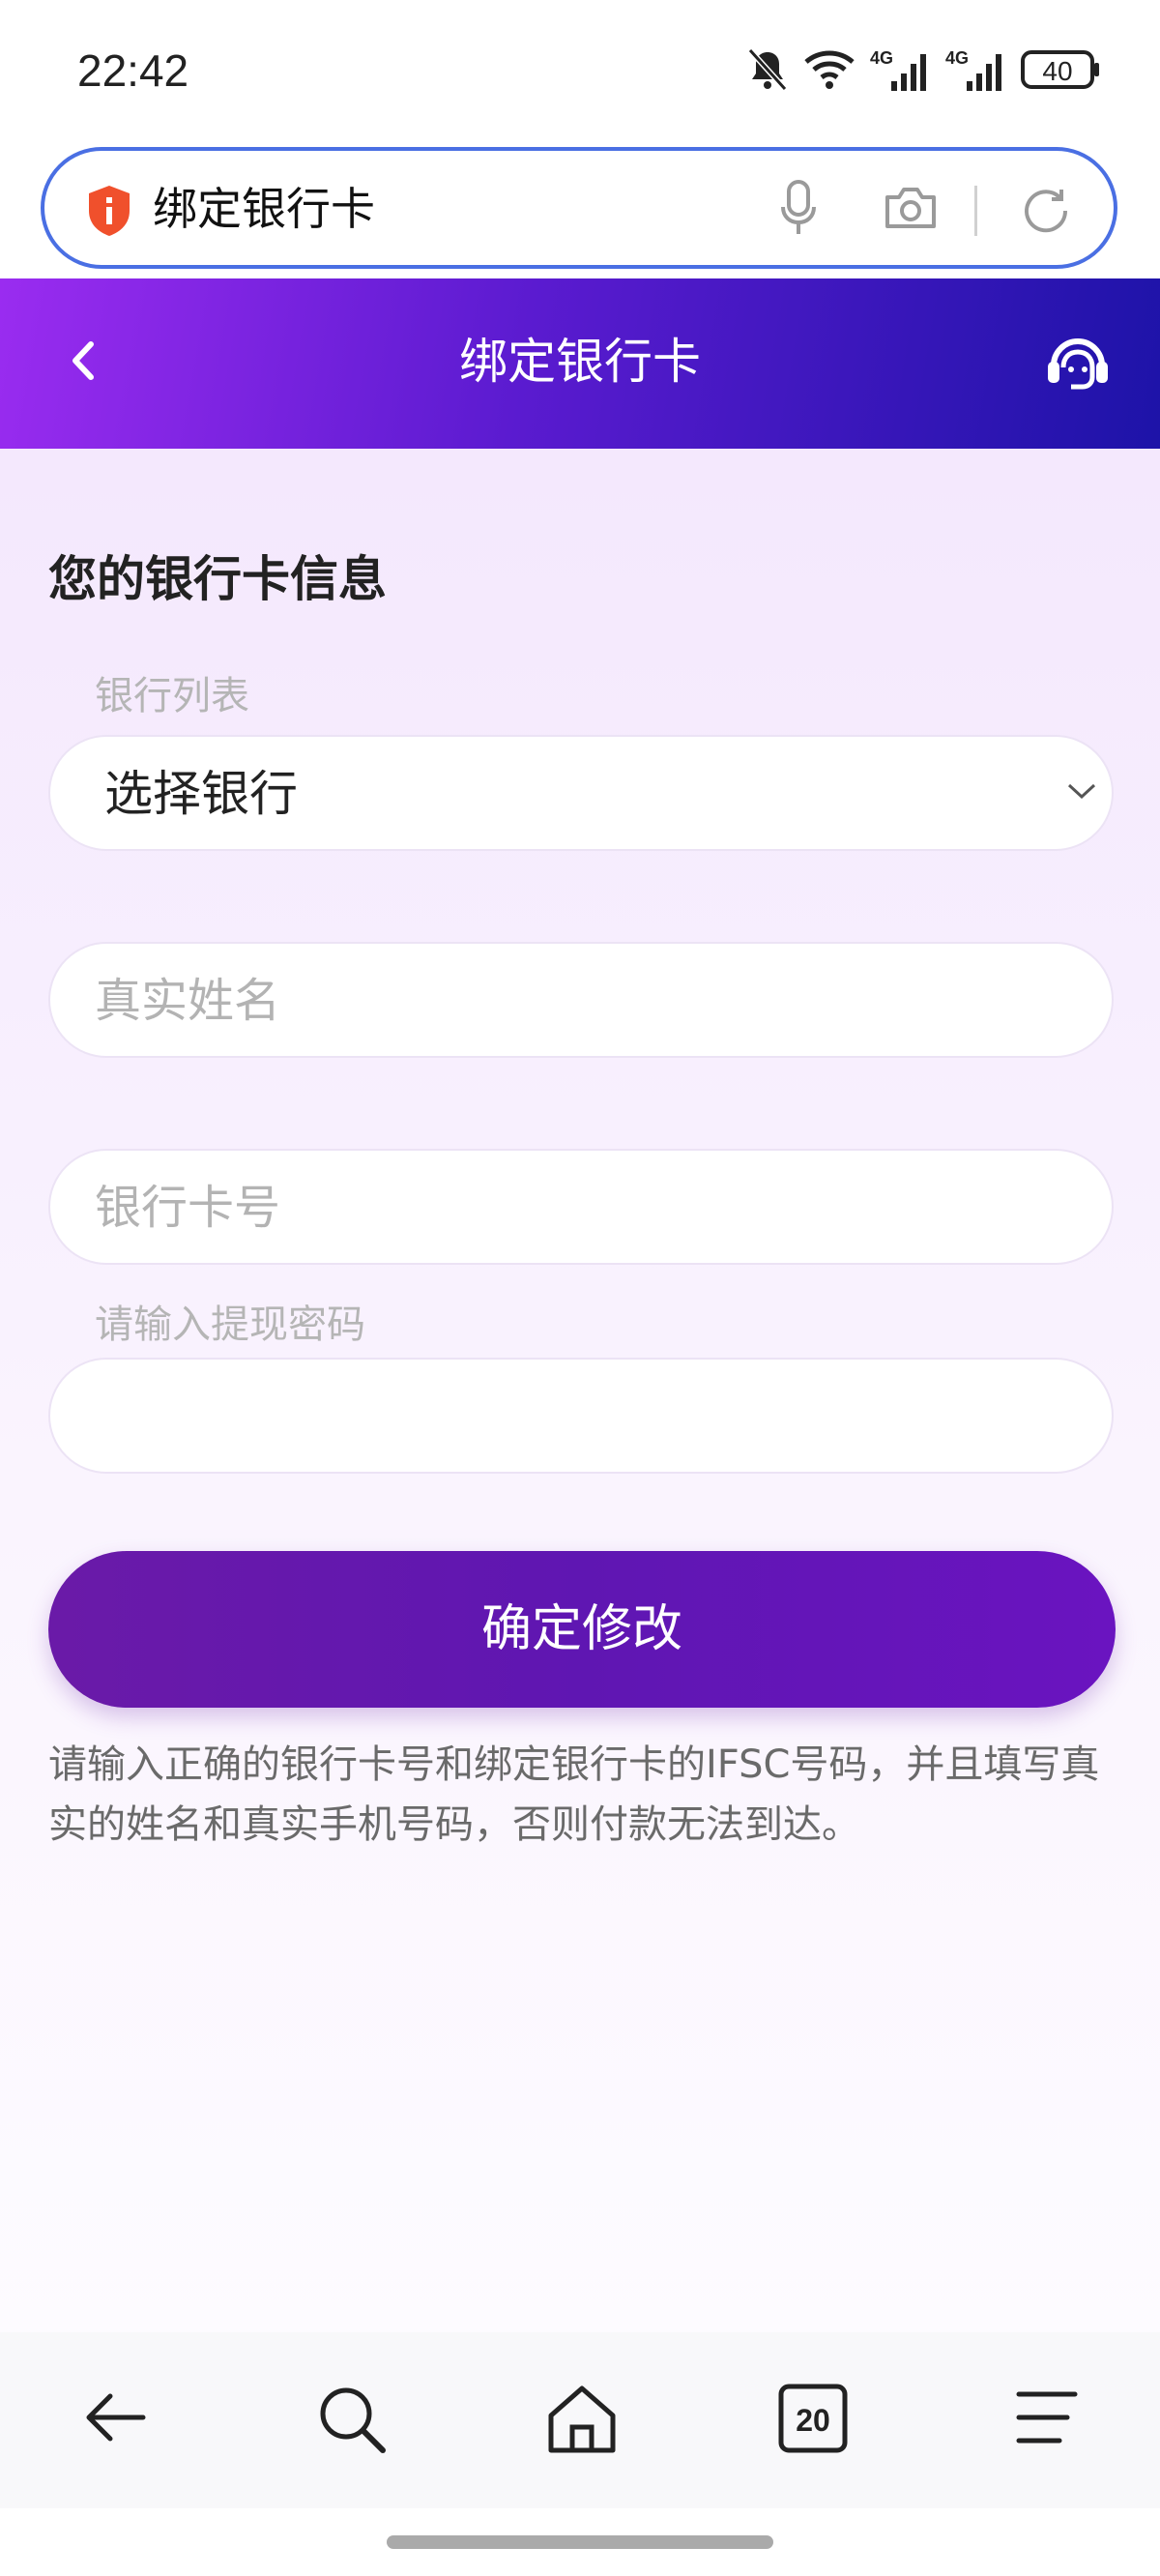 The height and width of the screenshot is (2576, 1160). Describe the element at coordinates (911, 208) in the screenshot. I see `camera-icon` at that location.